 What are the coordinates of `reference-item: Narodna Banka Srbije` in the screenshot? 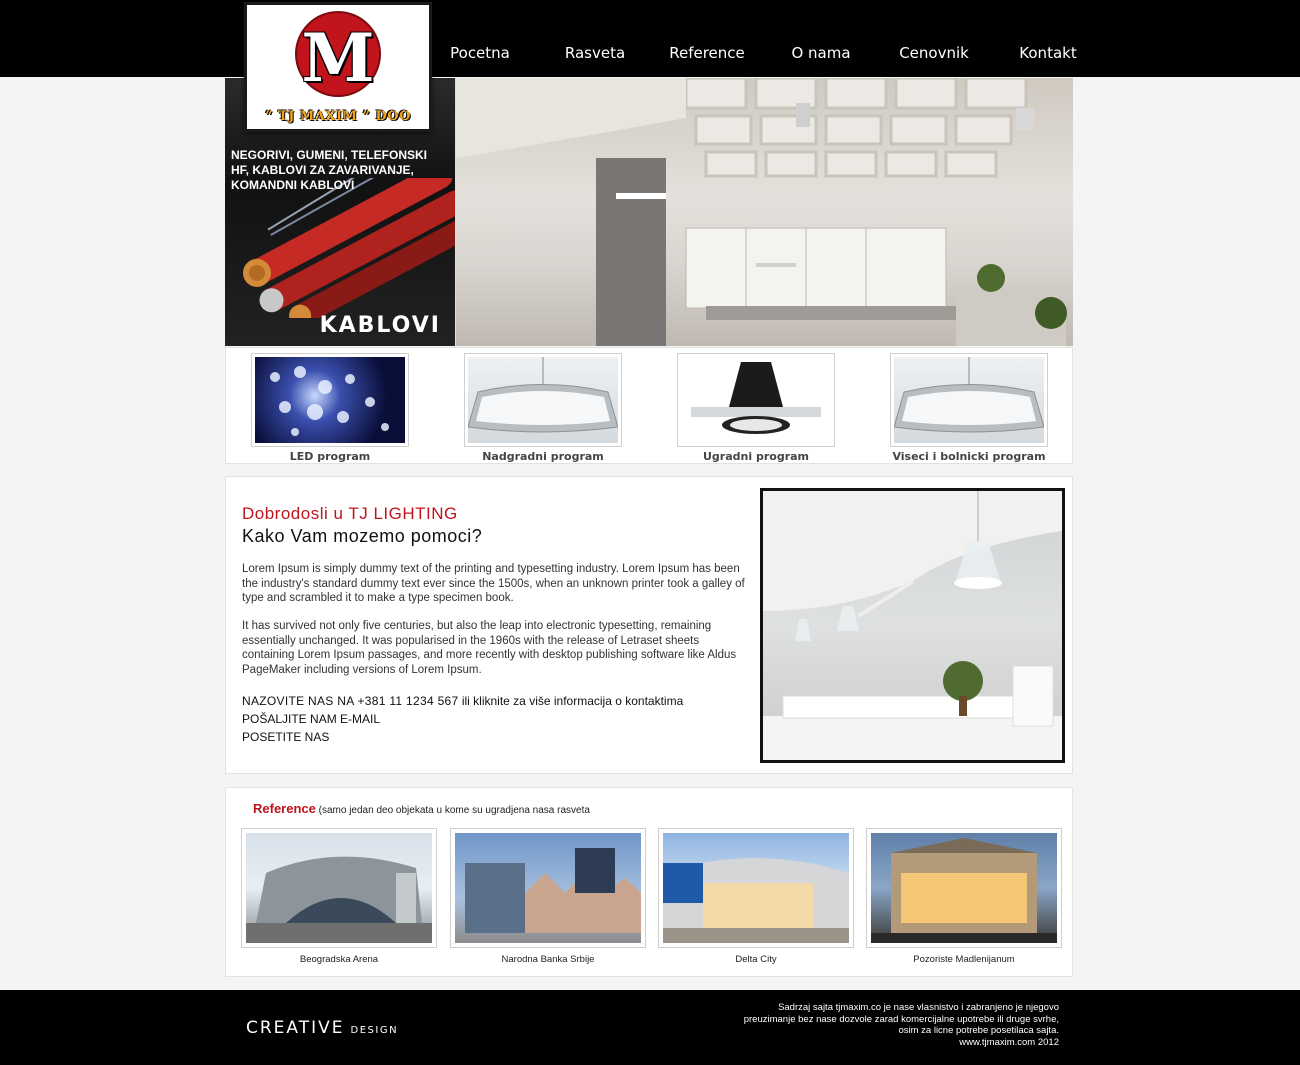 It's located at (548, 896).